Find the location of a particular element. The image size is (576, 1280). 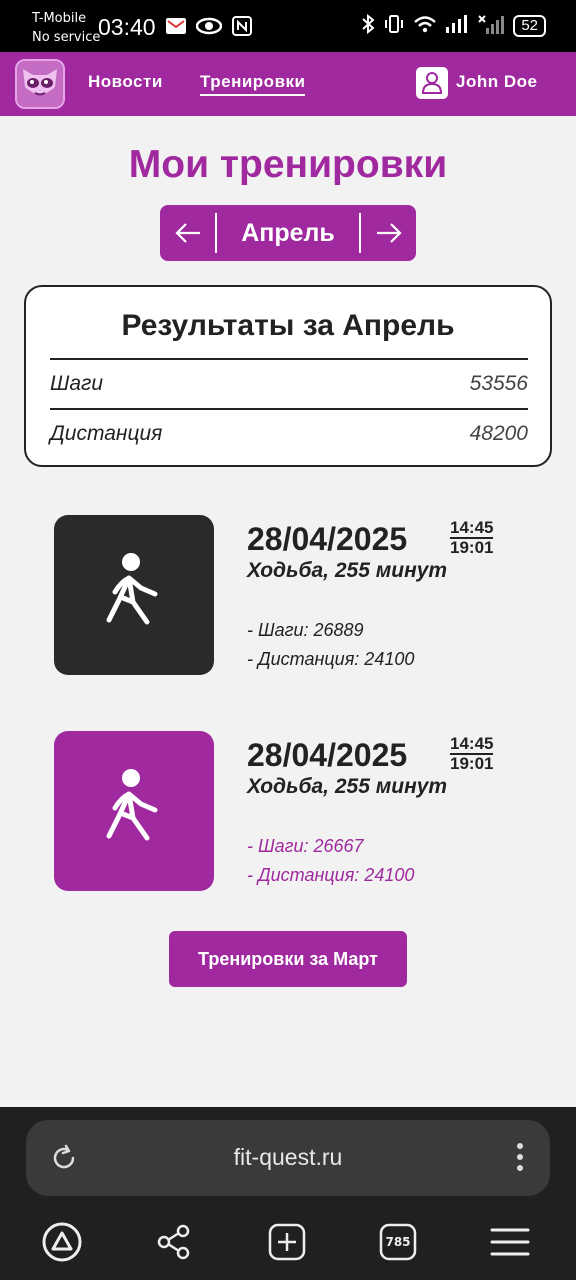

result-value: 53556 is located at coordinates (498, 383).